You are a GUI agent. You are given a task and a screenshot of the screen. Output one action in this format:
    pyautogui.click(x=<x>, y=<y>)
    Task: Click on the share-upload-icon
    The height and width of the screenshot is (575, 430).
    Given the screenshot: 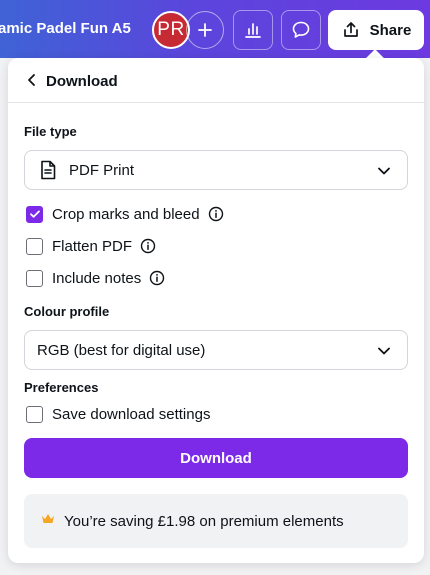 What is the action you would take?
    pyautogui.click(x=350, y=29)
    